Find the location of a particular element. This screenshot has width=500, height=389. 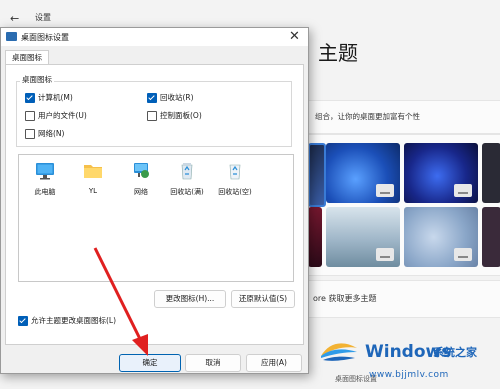

recycle-bin-empty-icon is located at coordinates (235, 172).